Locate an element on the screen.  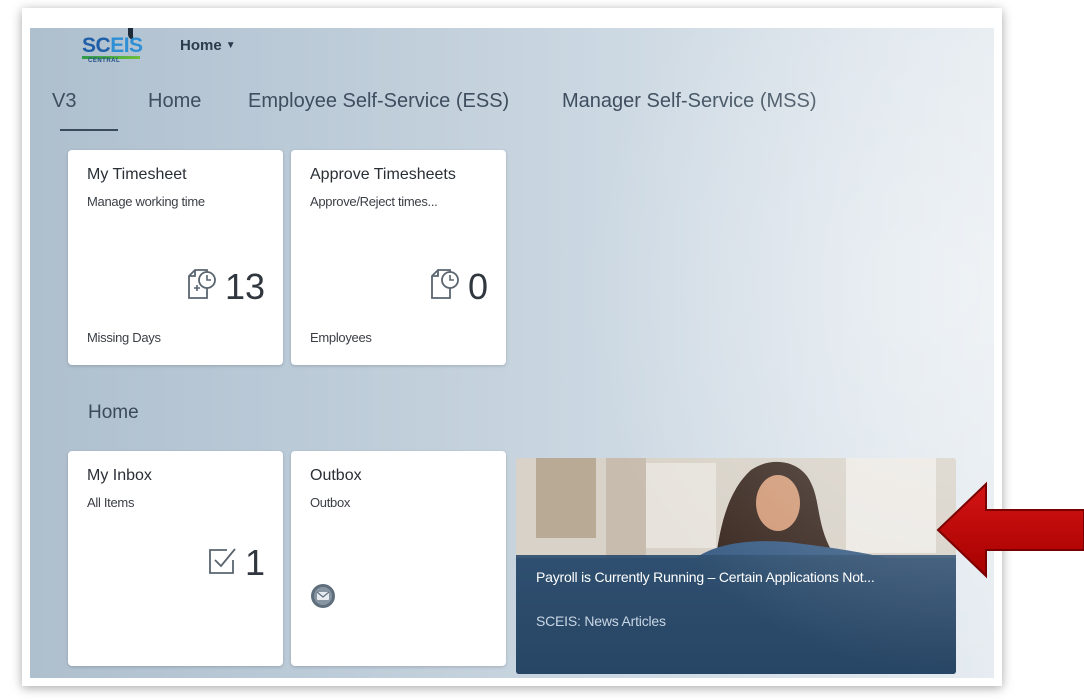
tile-title: Approve Timesheets is located at coordinates (383, 174).